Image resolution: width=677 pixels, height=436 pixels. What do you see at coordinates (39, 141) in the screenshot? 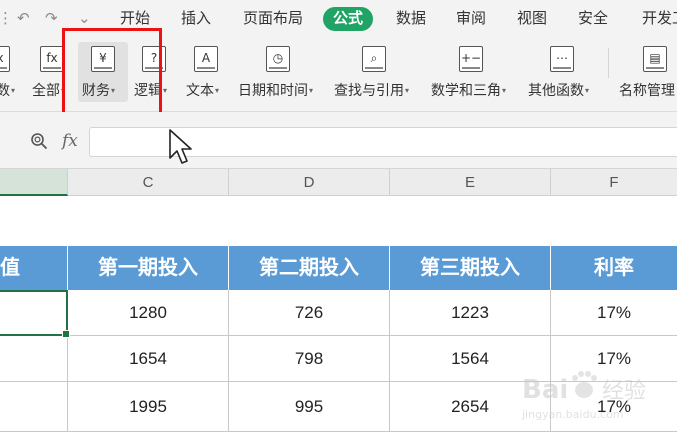
I see `zoom-icon` at bounding box center [39, 141].